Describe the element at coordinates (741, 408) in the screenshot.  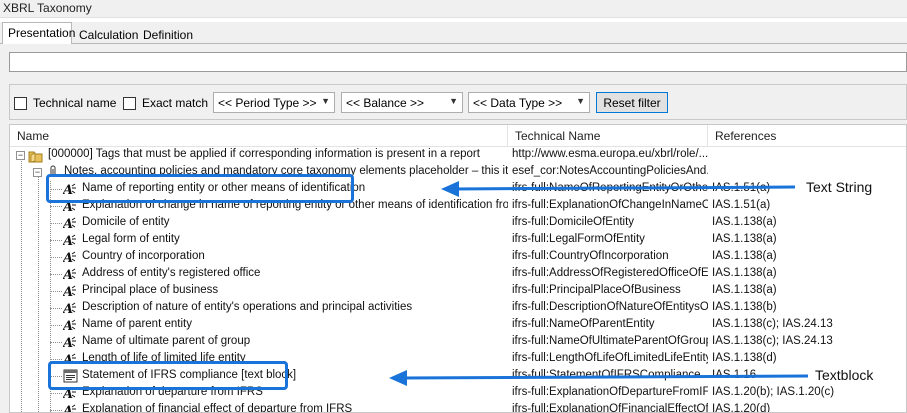
I see `row-references: IAS.1.20(d)` at that location.